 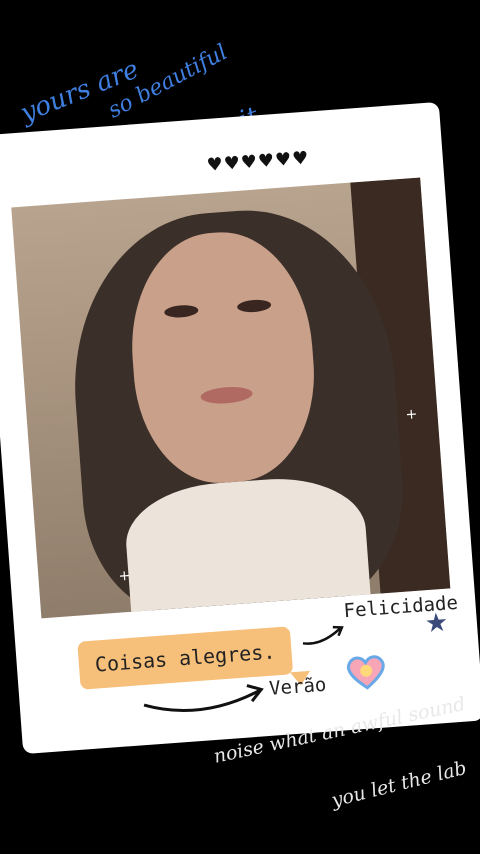 What do you see at coordinates (399, 784) in the screenshot?
I see `handwriting-bottom-2: you let the lab` at bounding box center [399, 784].